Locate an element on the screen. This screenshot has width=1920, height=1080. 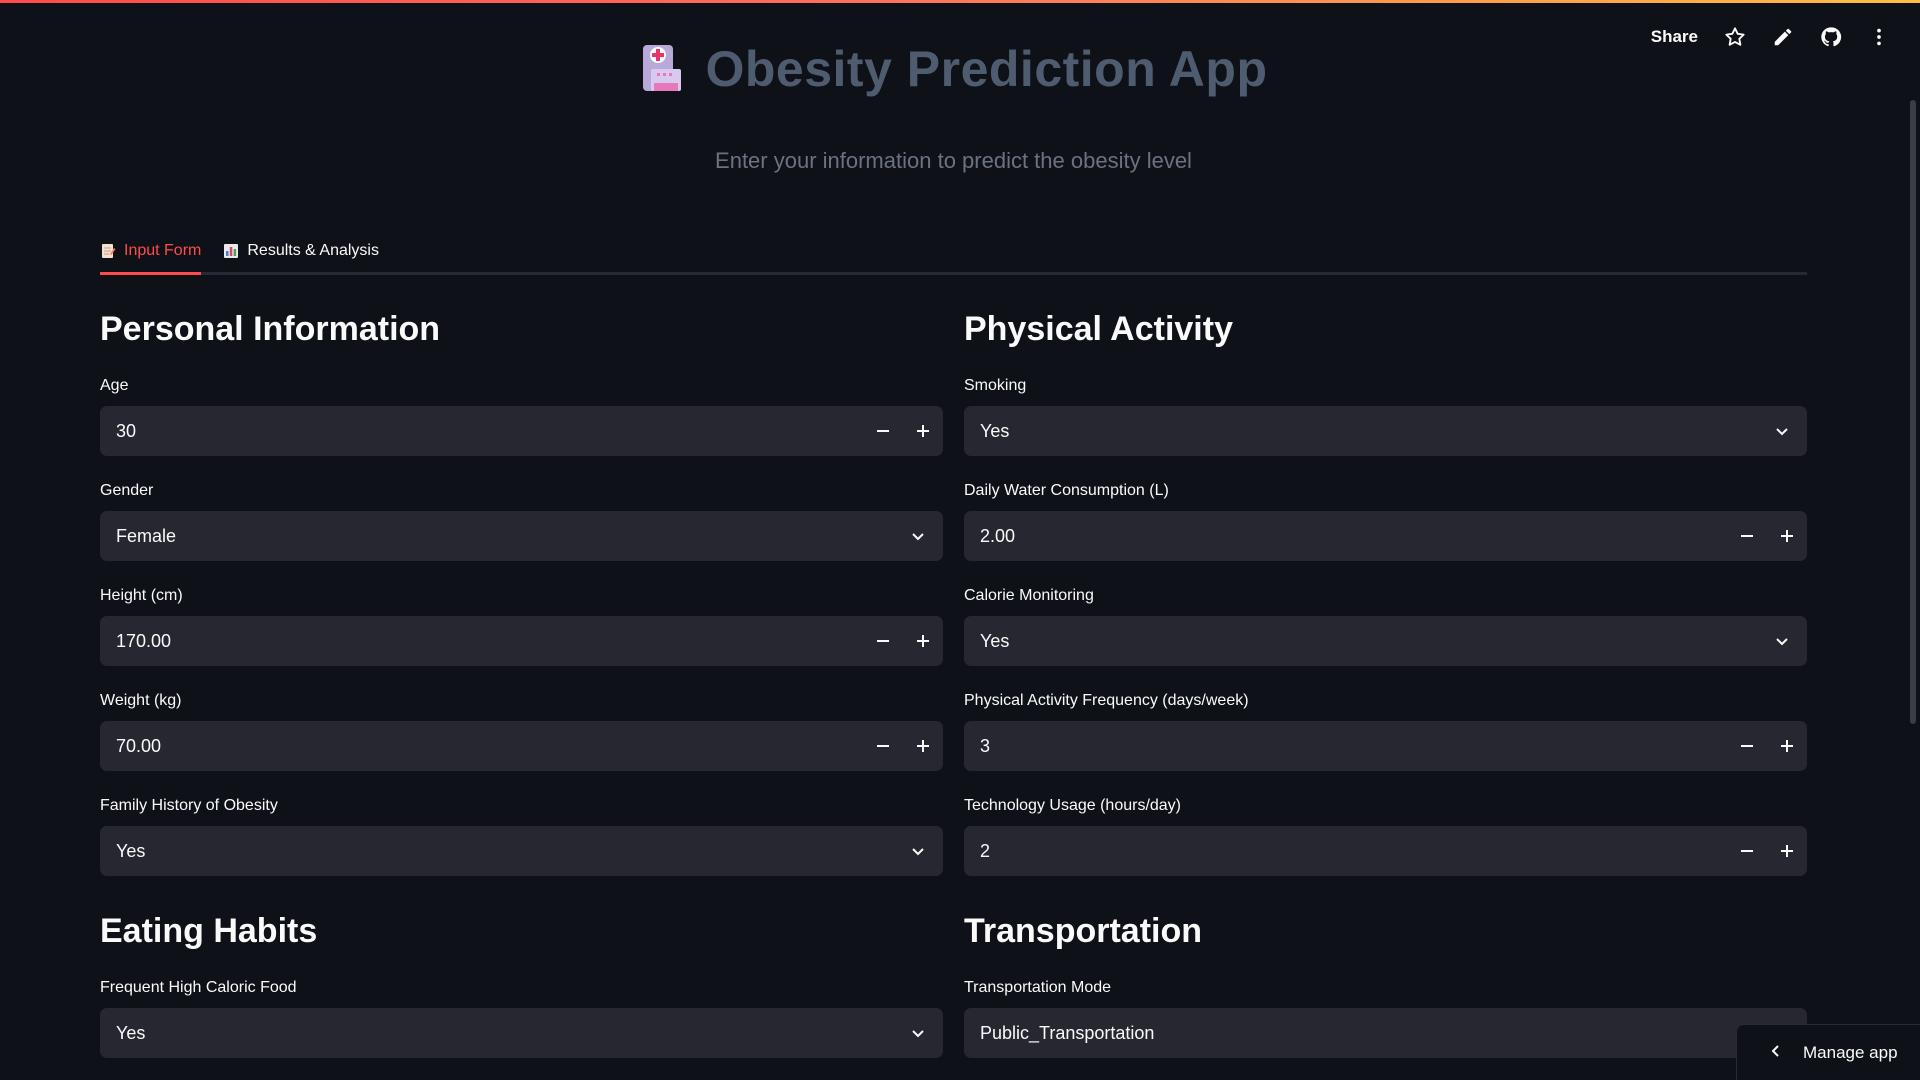
calorie-monitoring-label: Calorie Monitoring is located at coordinates (1029, 595).